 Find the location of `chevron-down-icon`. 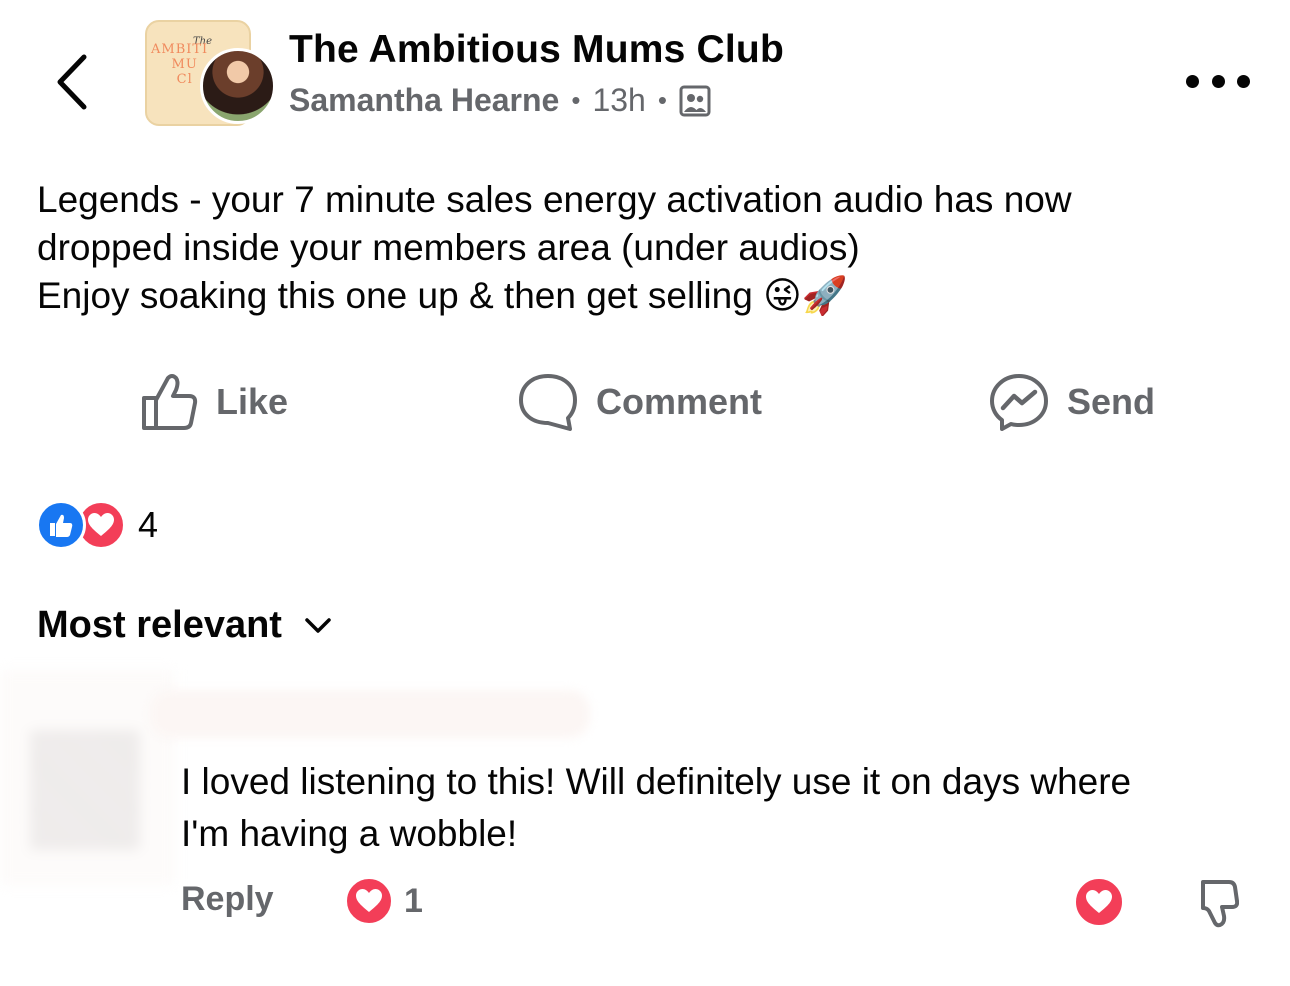

chevron-down-icon is located at coordinates (318, 625).